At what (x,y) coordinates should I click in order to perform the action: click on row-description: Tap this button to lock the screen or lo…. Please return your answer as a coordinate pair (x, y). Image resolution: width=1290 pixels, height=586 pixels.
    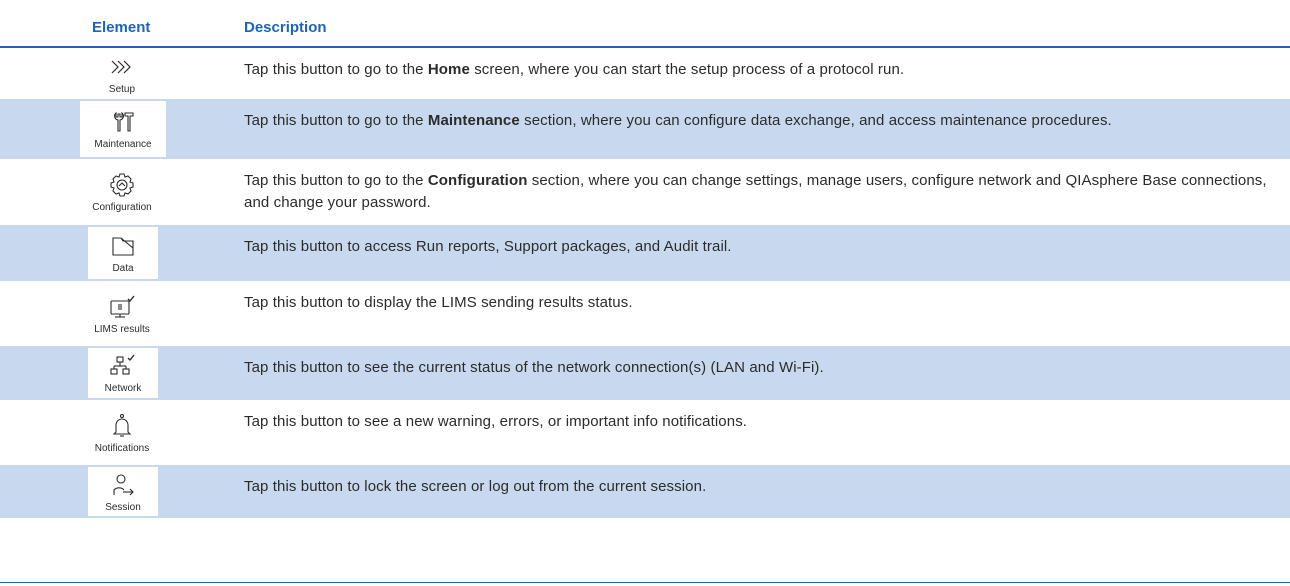
    Looking at the image, I should click on (475, 486).